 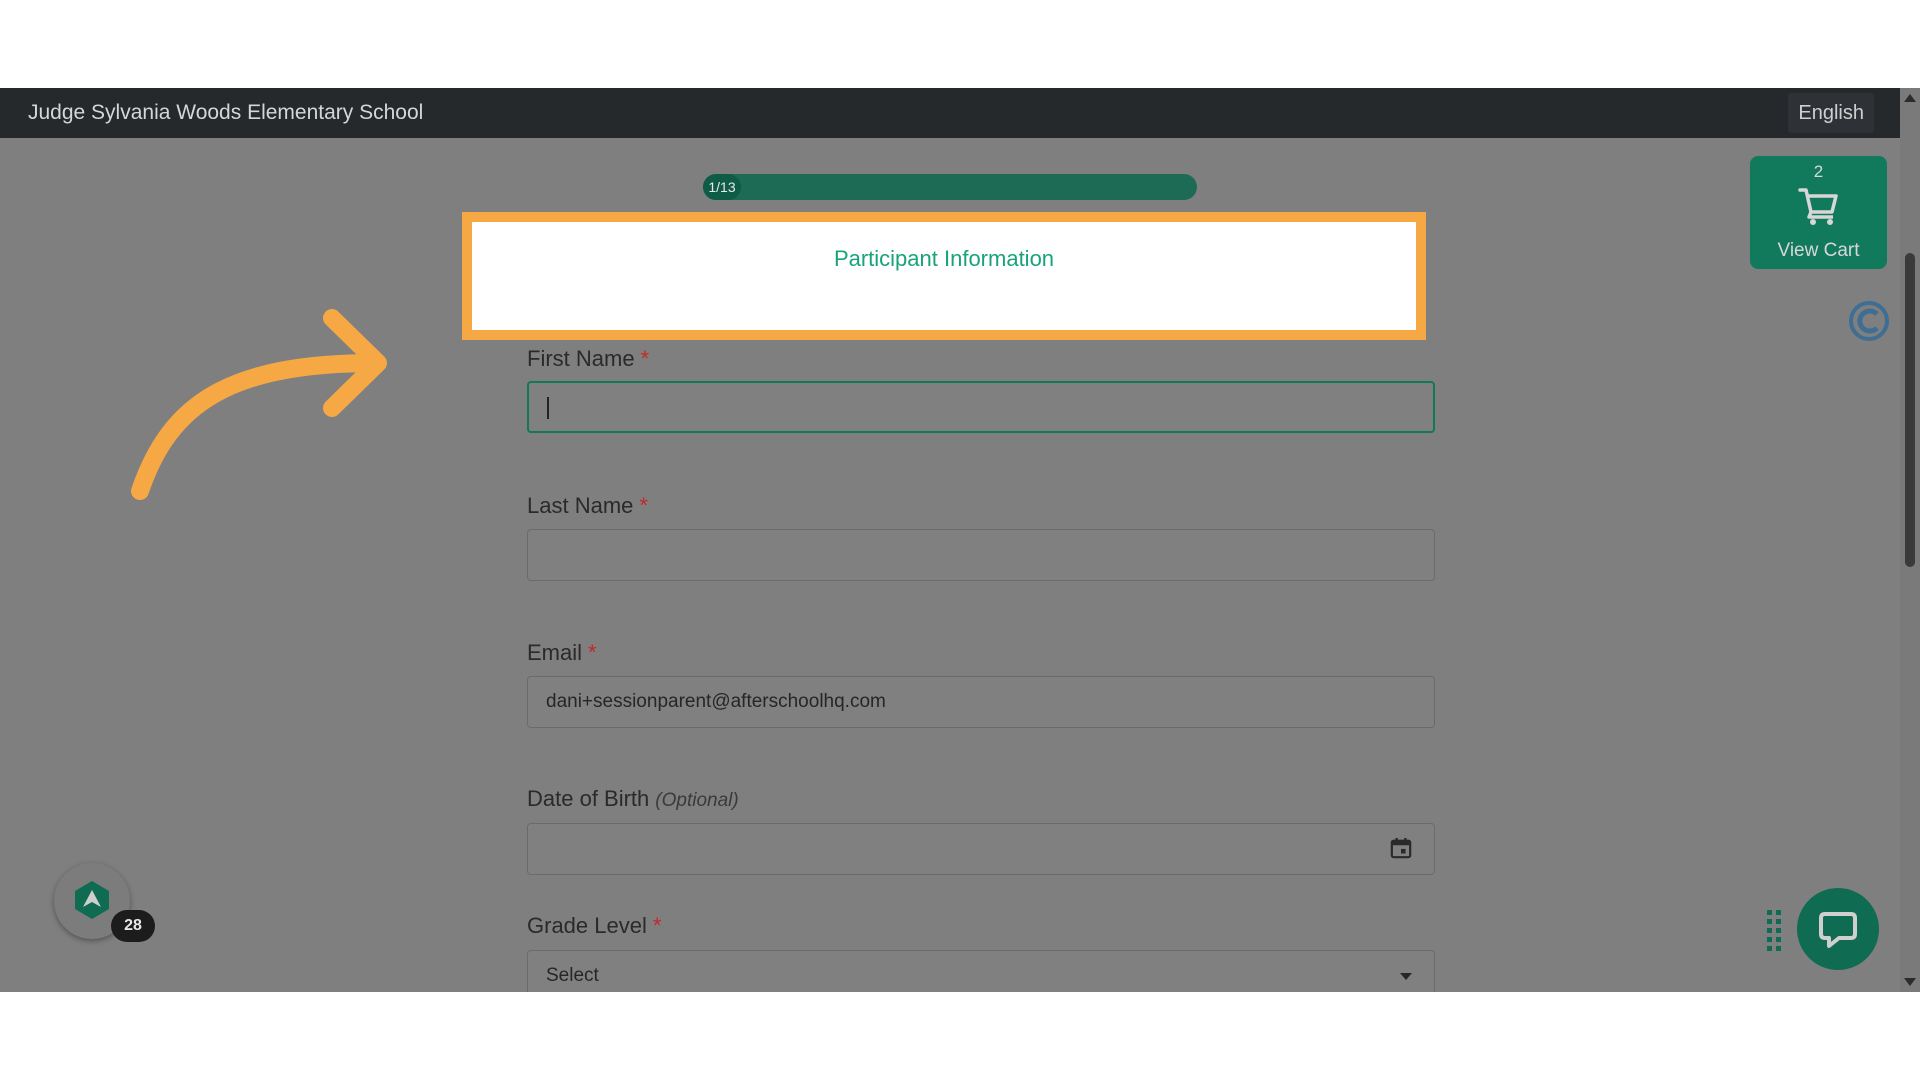 I want to click on text-caret, so click(x=548, y=408).